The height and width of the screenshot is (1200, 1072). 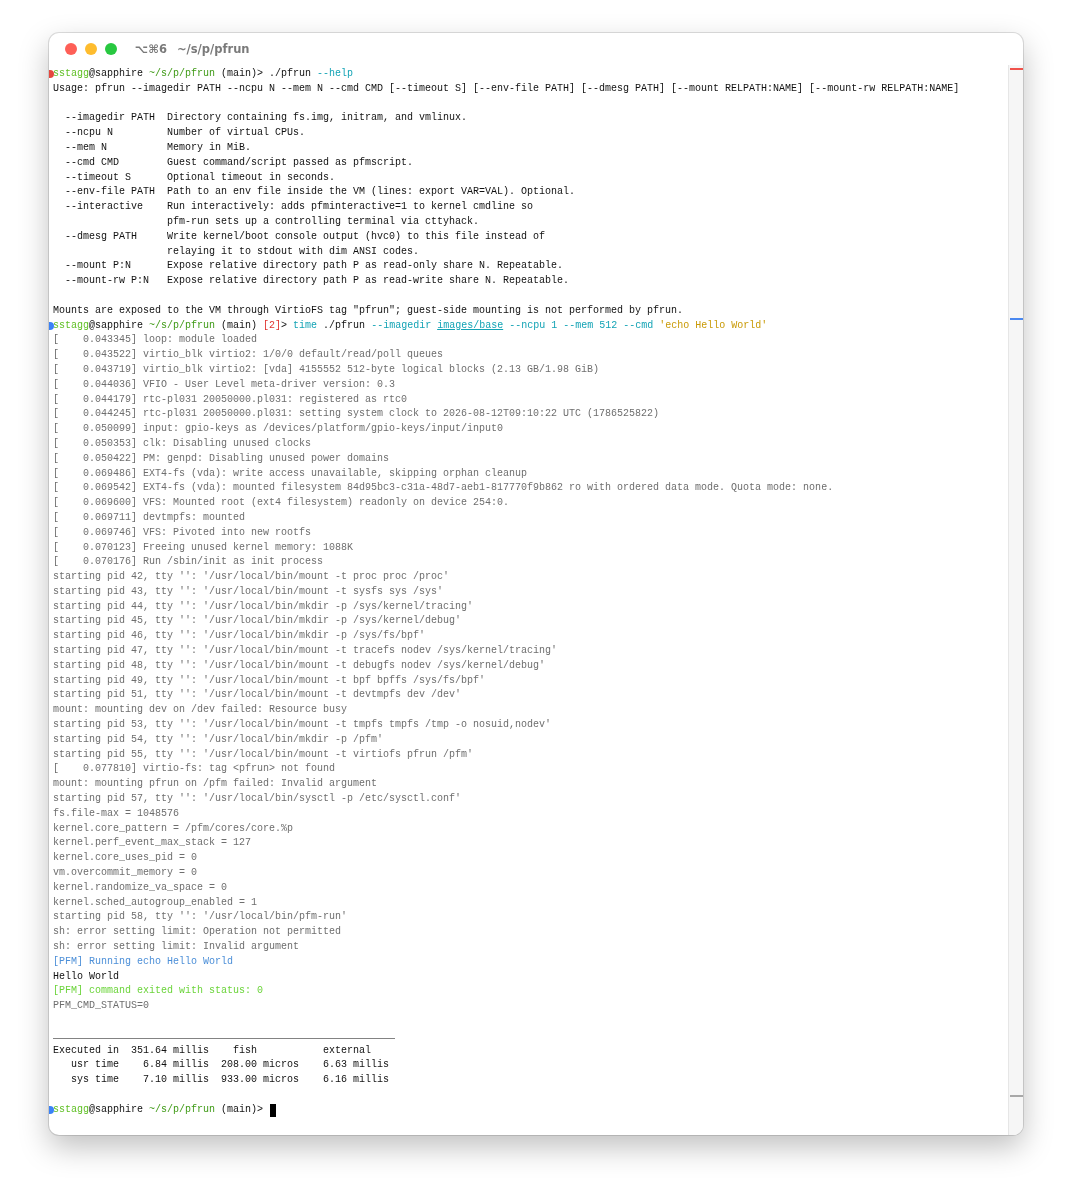 I want to click on minimize-button, so click(x=91, y=49).